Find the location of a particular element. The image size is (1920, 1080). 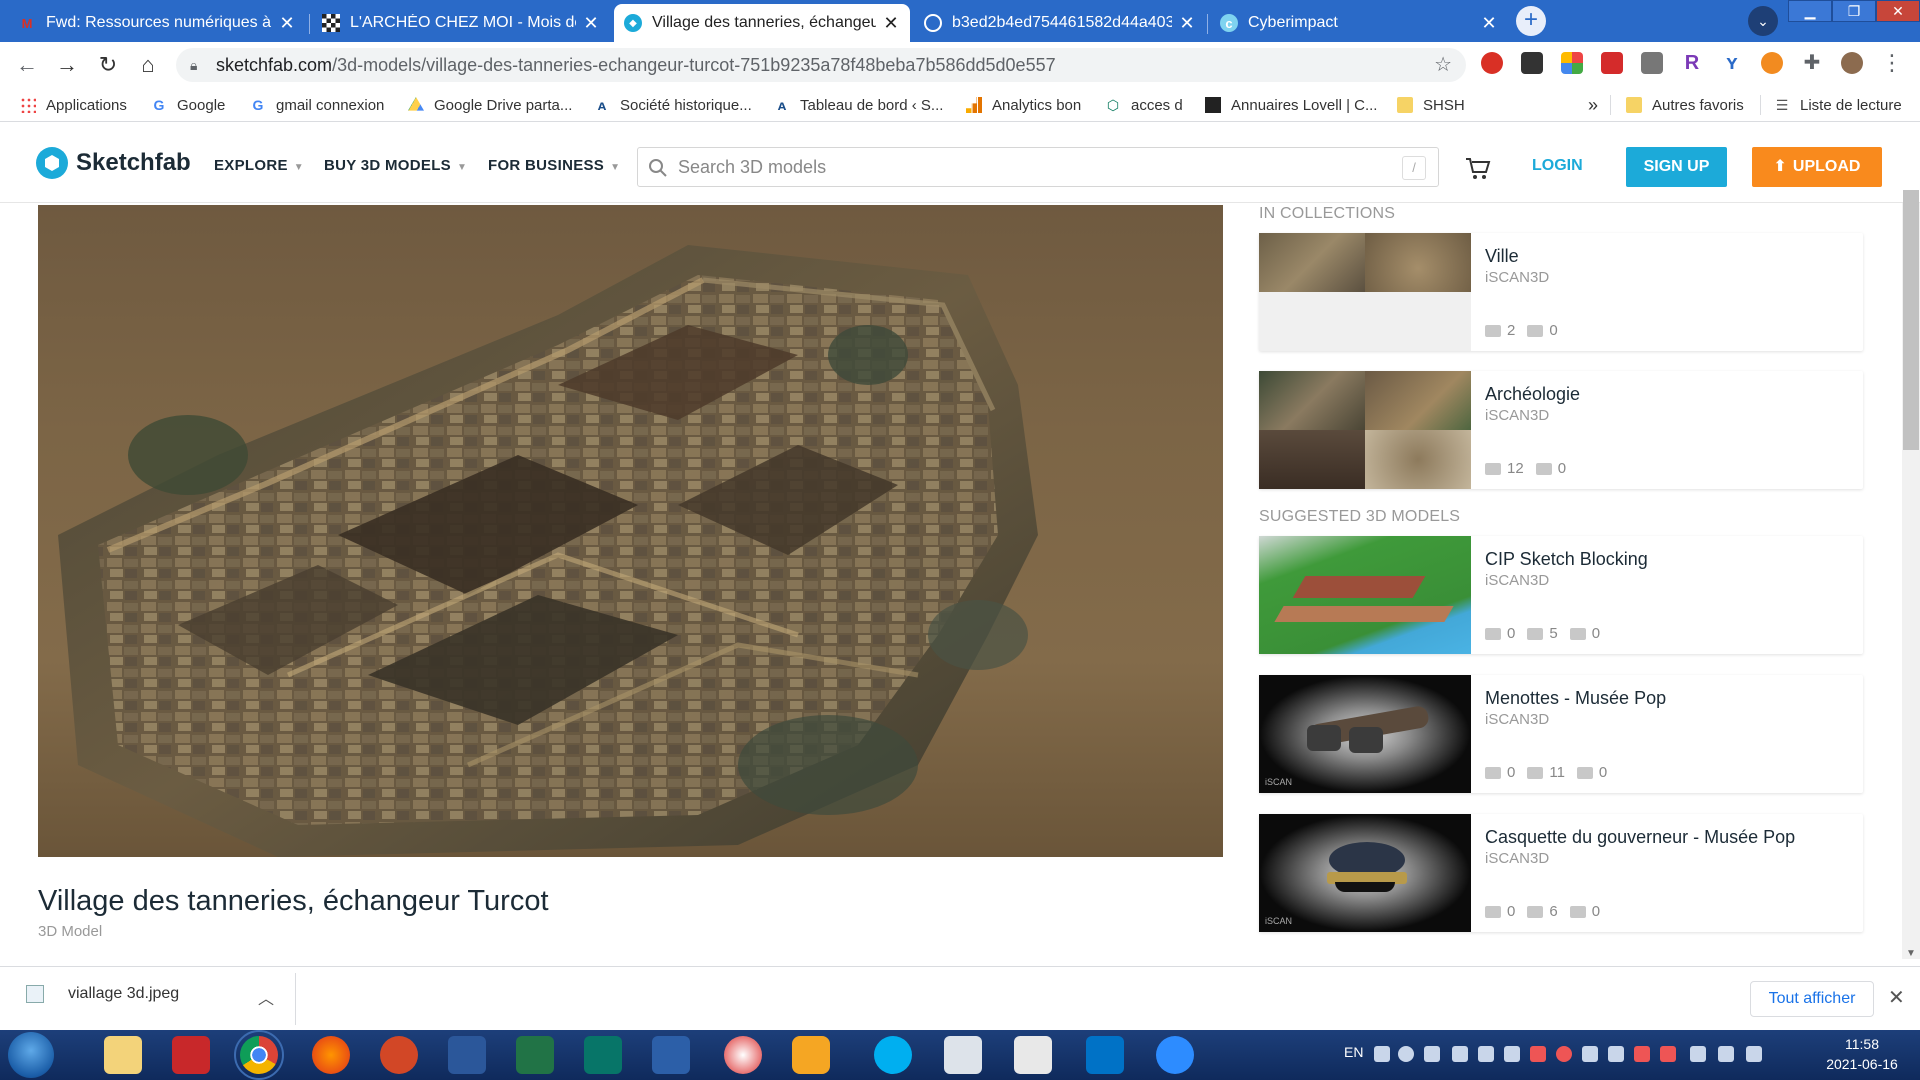

volume-icon is located at coordinates (1726, 1054).